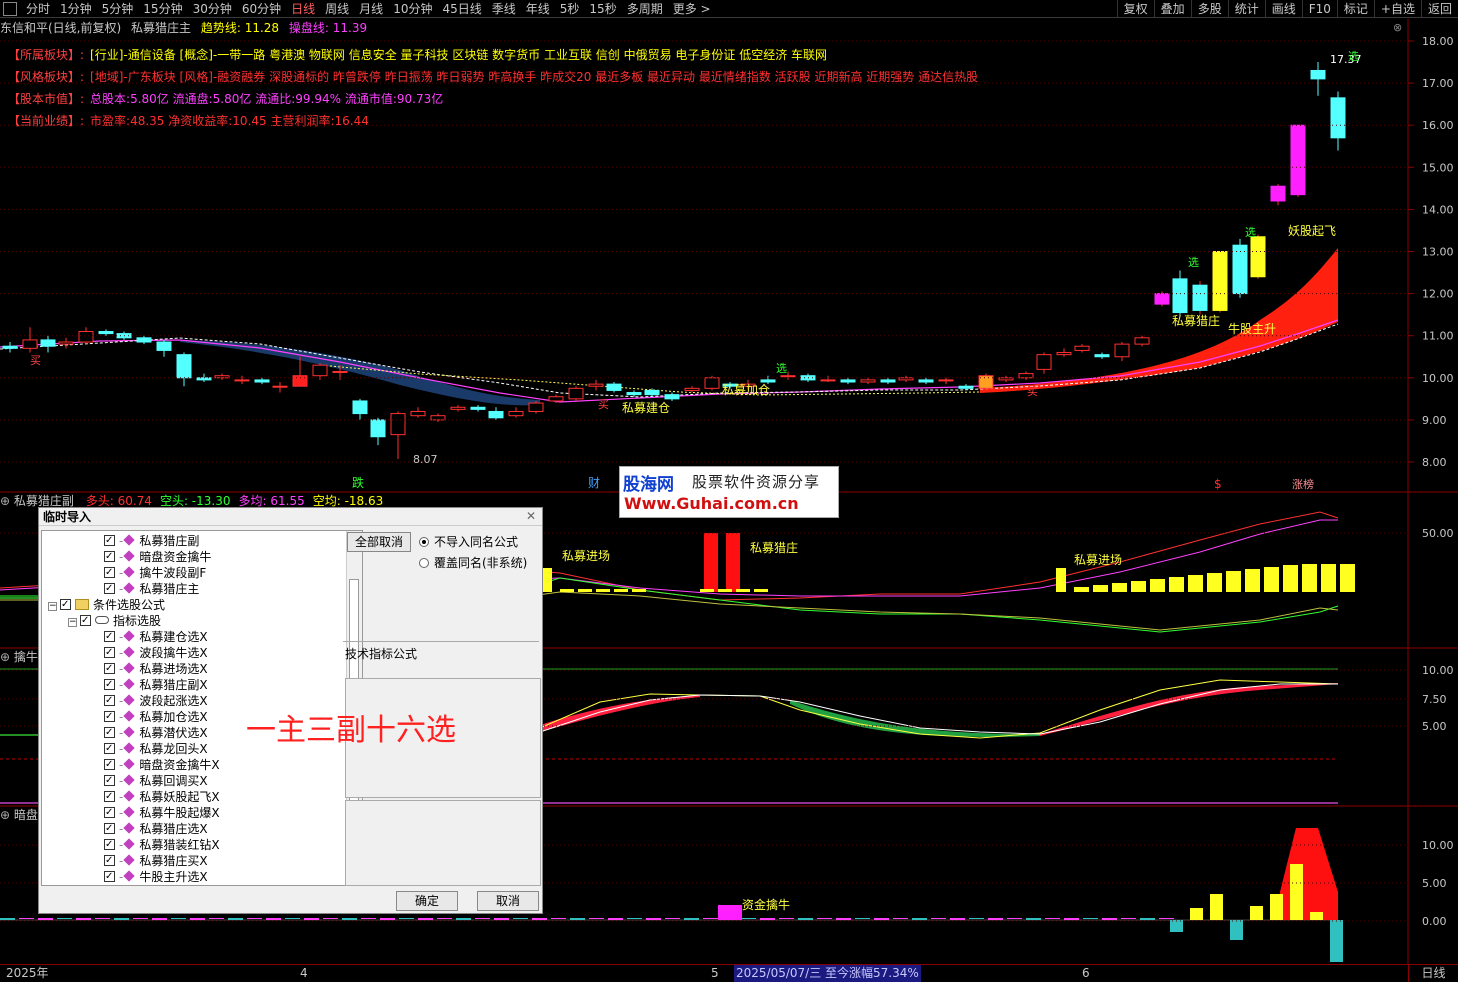 This screenshot has height=982, width=1458. Describe the element at coordinates (1434, 420) in the screenshot. I see `price-axis-label: 9.00` at that location.